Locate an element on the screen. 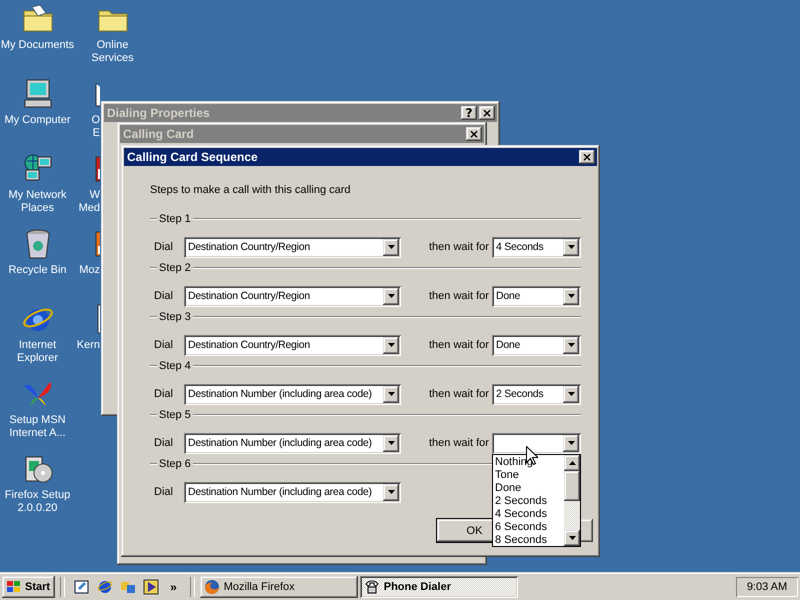  icon-label: Places is located at coordinates (37, 208).